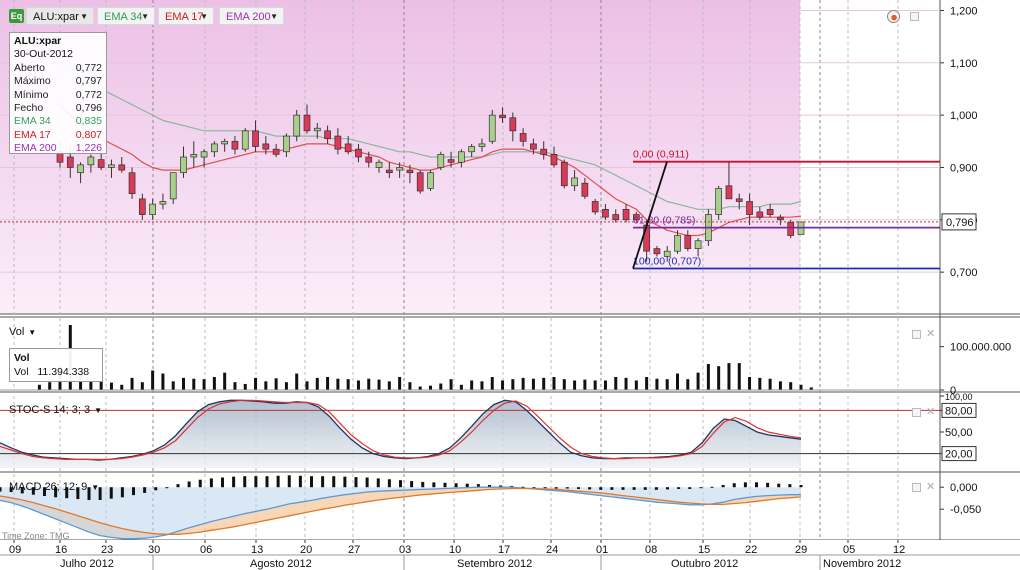 The width and height of the screenshot is (1020, 570). Describe the element at coordinates (60, 16) in the screenshot. I see `symbol-chip: ALU:xpar ▼` at that location.